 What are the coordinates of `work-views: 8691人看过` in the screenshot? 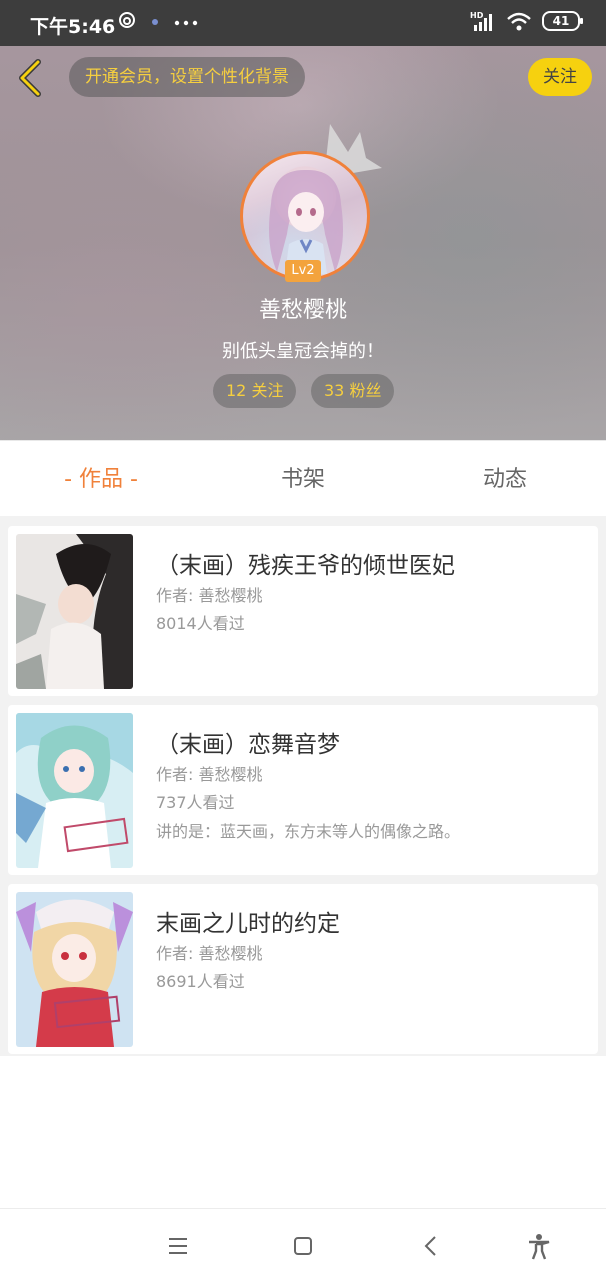 It's located at (200, 981).